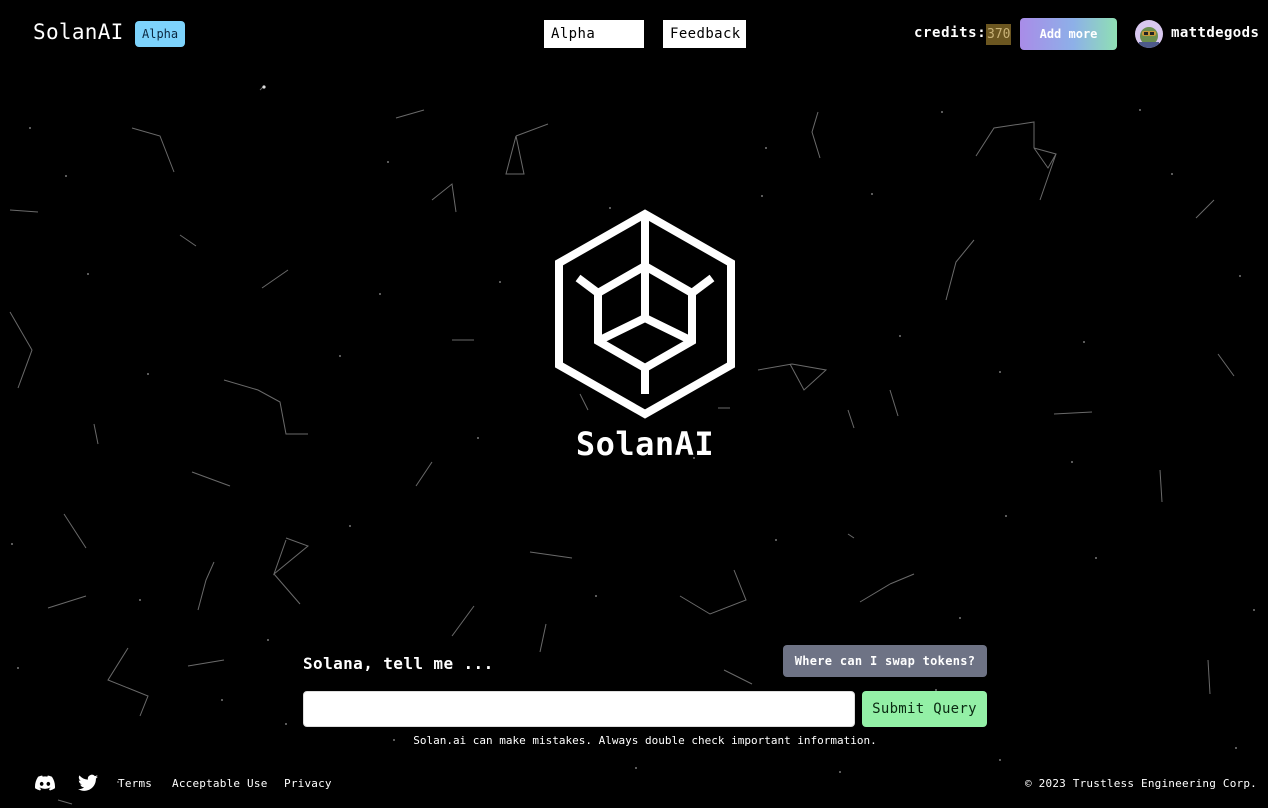 The image size is (1268, 808). Describe the element at coordinates (1149, 34) in the screenshot. I see `user-avatar` at that location.